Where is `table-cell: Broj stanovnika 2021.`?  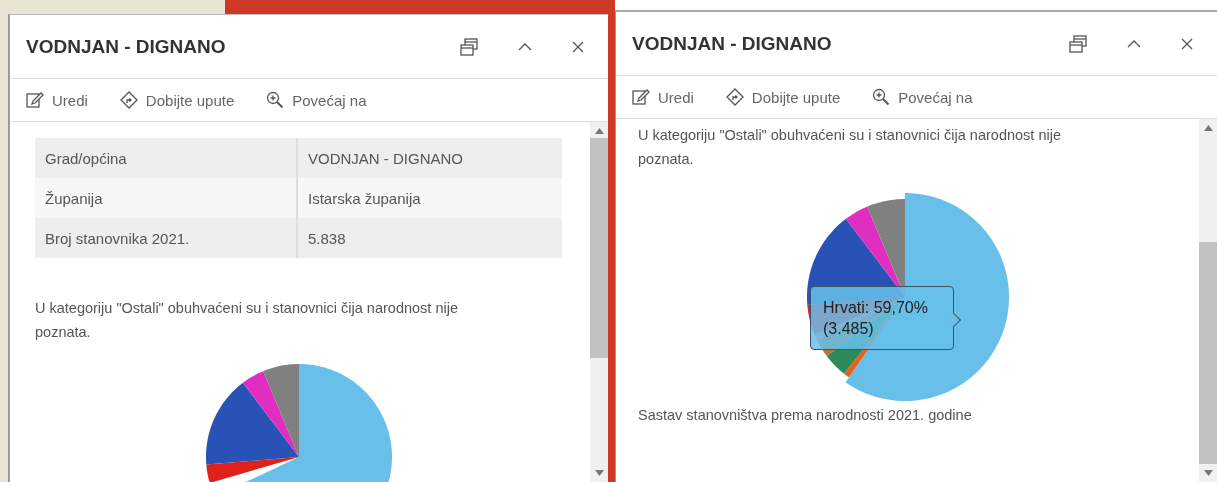
table-cell: Broj stanovnika 2021. is located at coordinates (166, 238).